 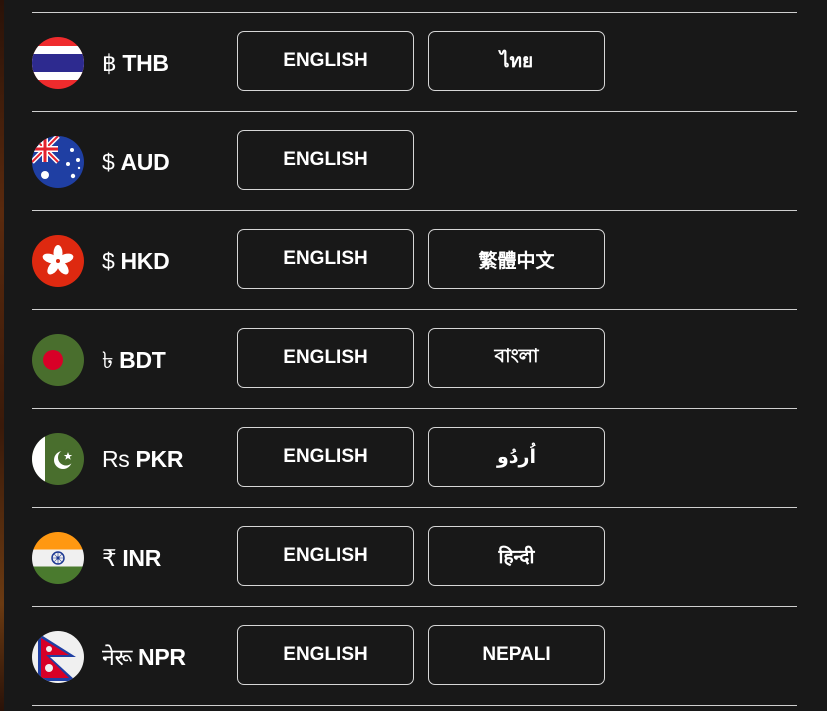 What do you see at coordinates (162, 657) in the screenshot?
I see `currency-code: NPR` at bounding box center [162, 657].